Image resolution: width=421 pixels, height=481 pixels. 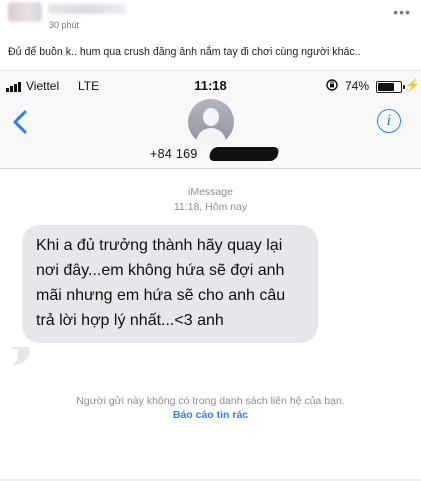 What do you see at coordinates (389, 121) in the screenshot?
I see `info-icon: i` at bounding box center [389, 121].